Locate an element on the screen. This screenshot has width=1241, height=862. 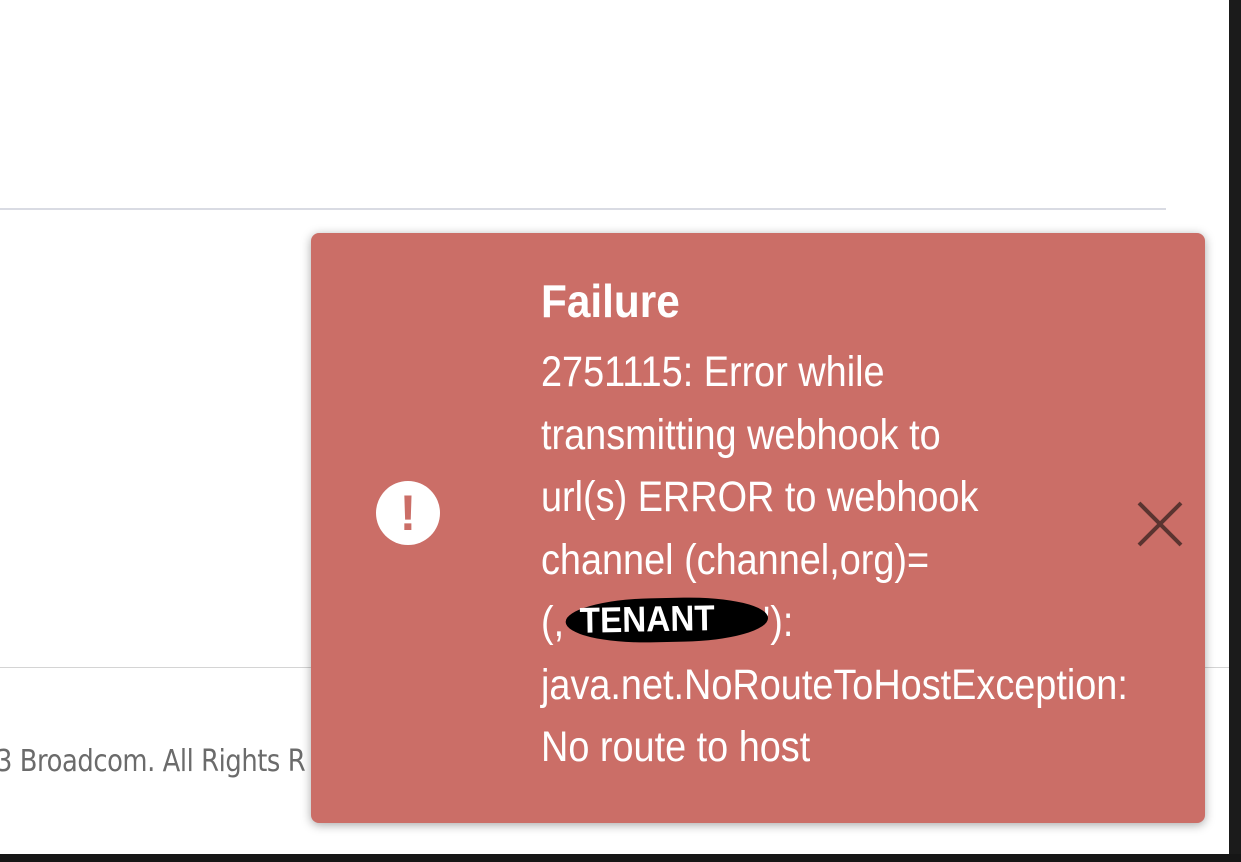
message-line: No route to host is located at coordinates (676, 747).